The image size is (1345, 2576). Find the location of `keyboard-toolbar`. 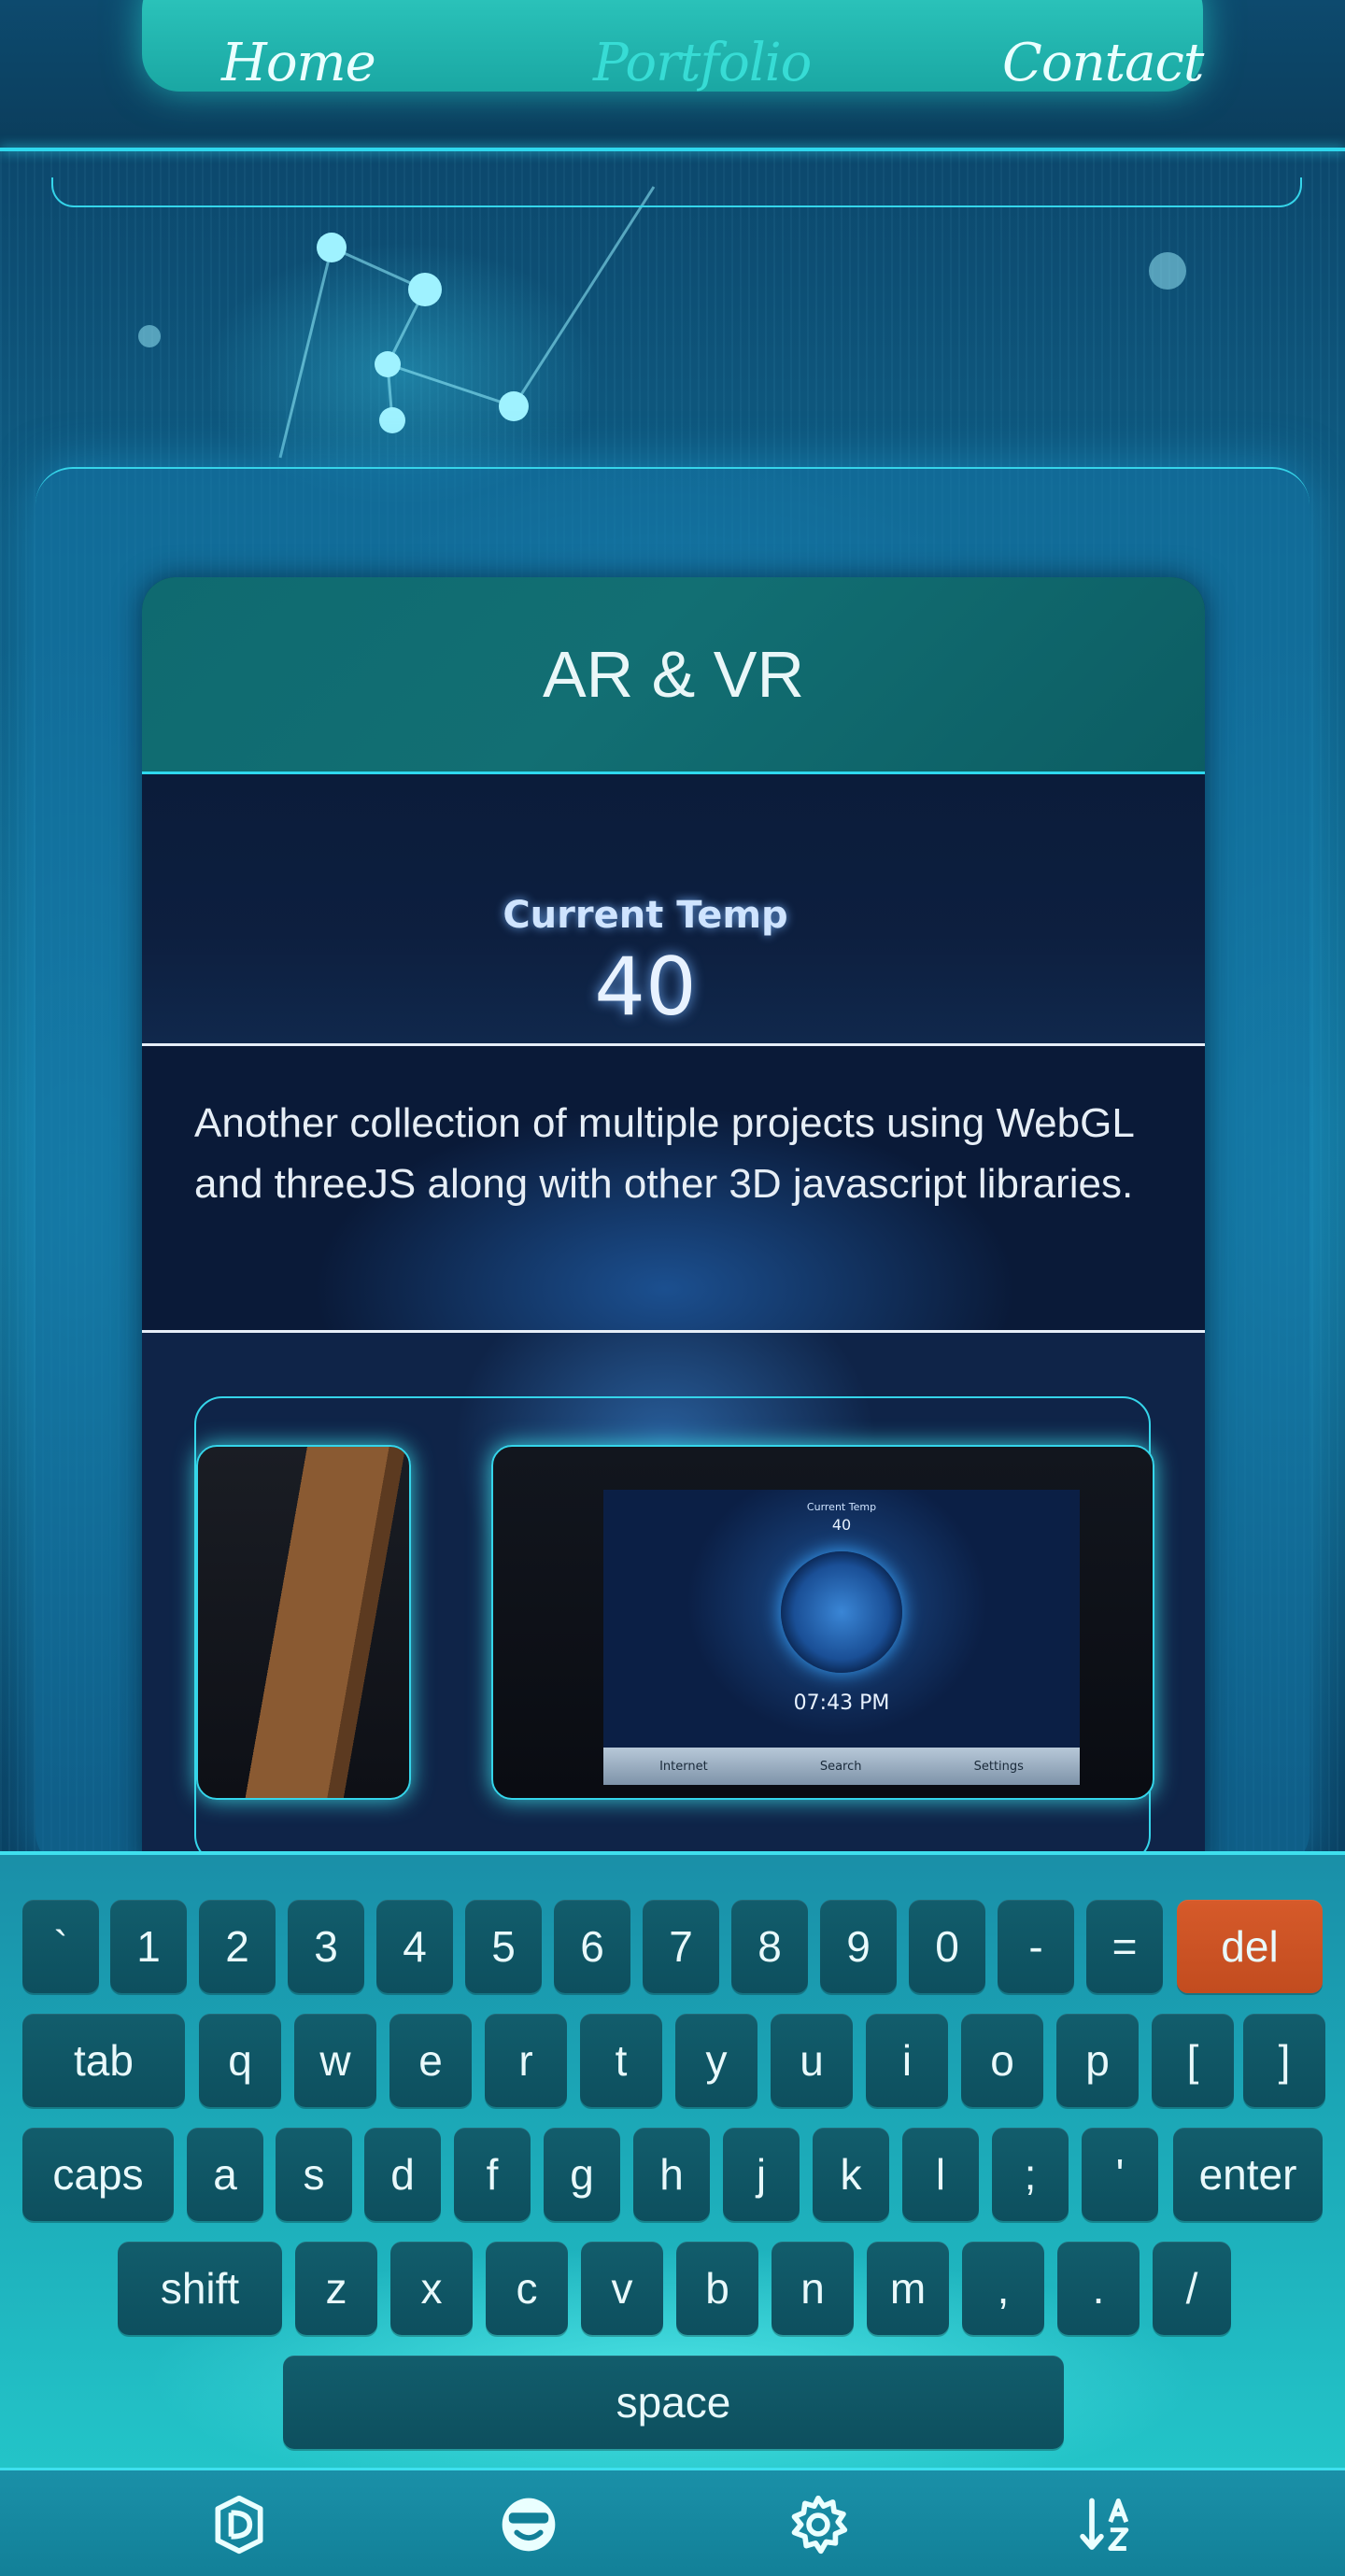

keyboard-toolbar is located at coordinates (672, 2522).